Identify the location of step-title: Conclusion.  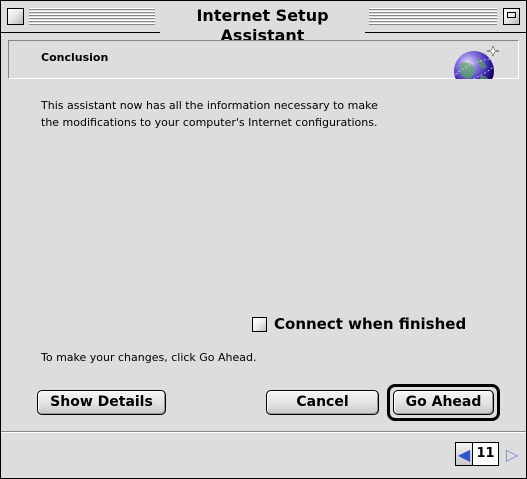
(75, 57).